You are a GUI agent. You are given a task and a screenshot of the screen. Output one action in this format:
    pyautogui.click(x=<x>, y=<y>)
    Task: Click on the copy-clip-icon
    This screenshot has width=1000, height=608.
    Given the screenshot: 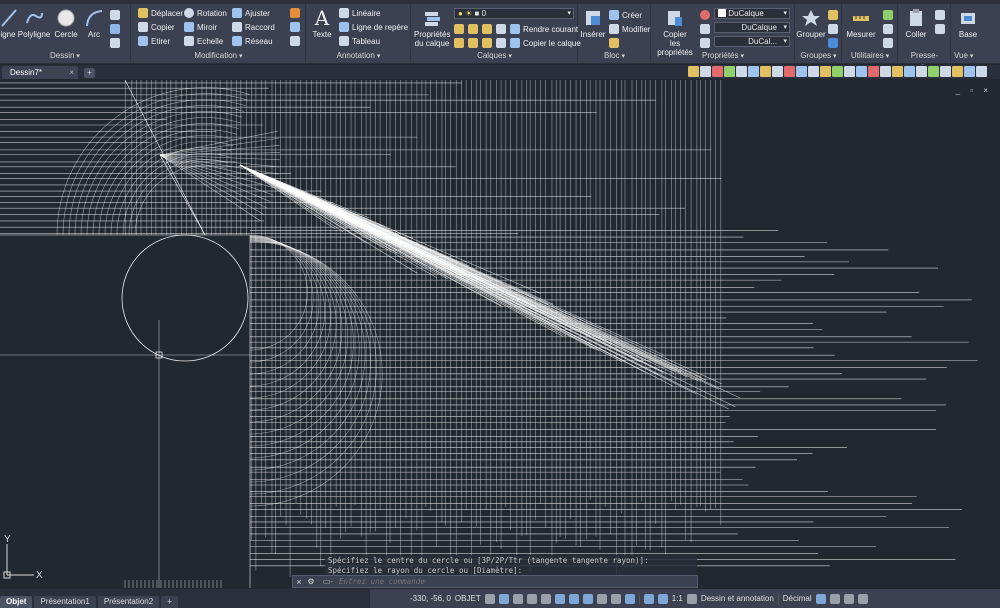 What is the action you would take?
    pyautogui.click(x=940, y=29)
    